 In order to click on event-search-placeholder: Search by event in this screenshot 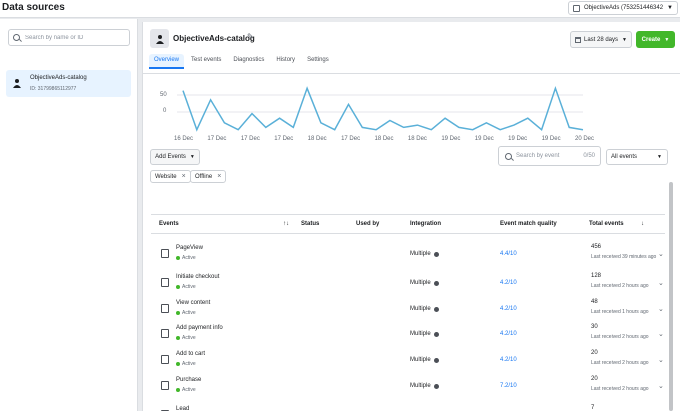, I will do `click(538, 156)`.